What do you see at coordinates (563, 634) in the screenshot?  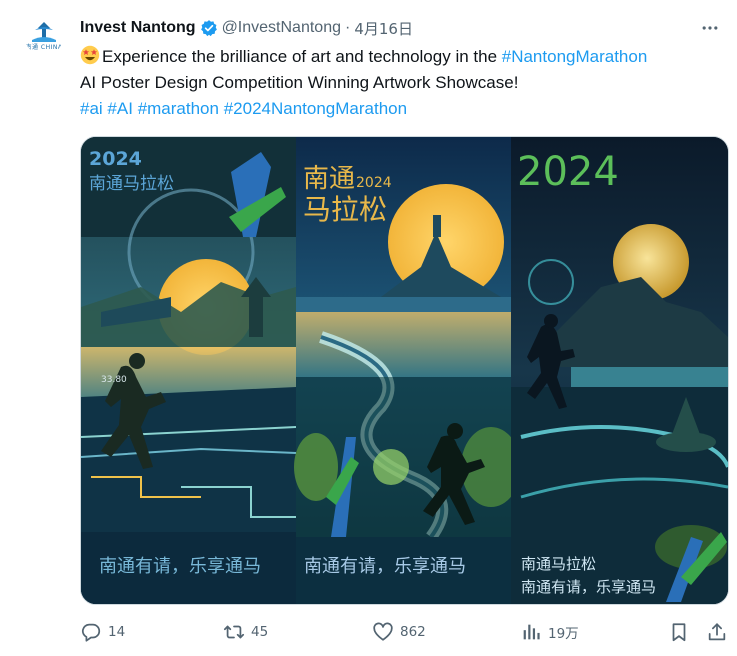 I see `views-count: 19万` at bounding box center [563, 634].